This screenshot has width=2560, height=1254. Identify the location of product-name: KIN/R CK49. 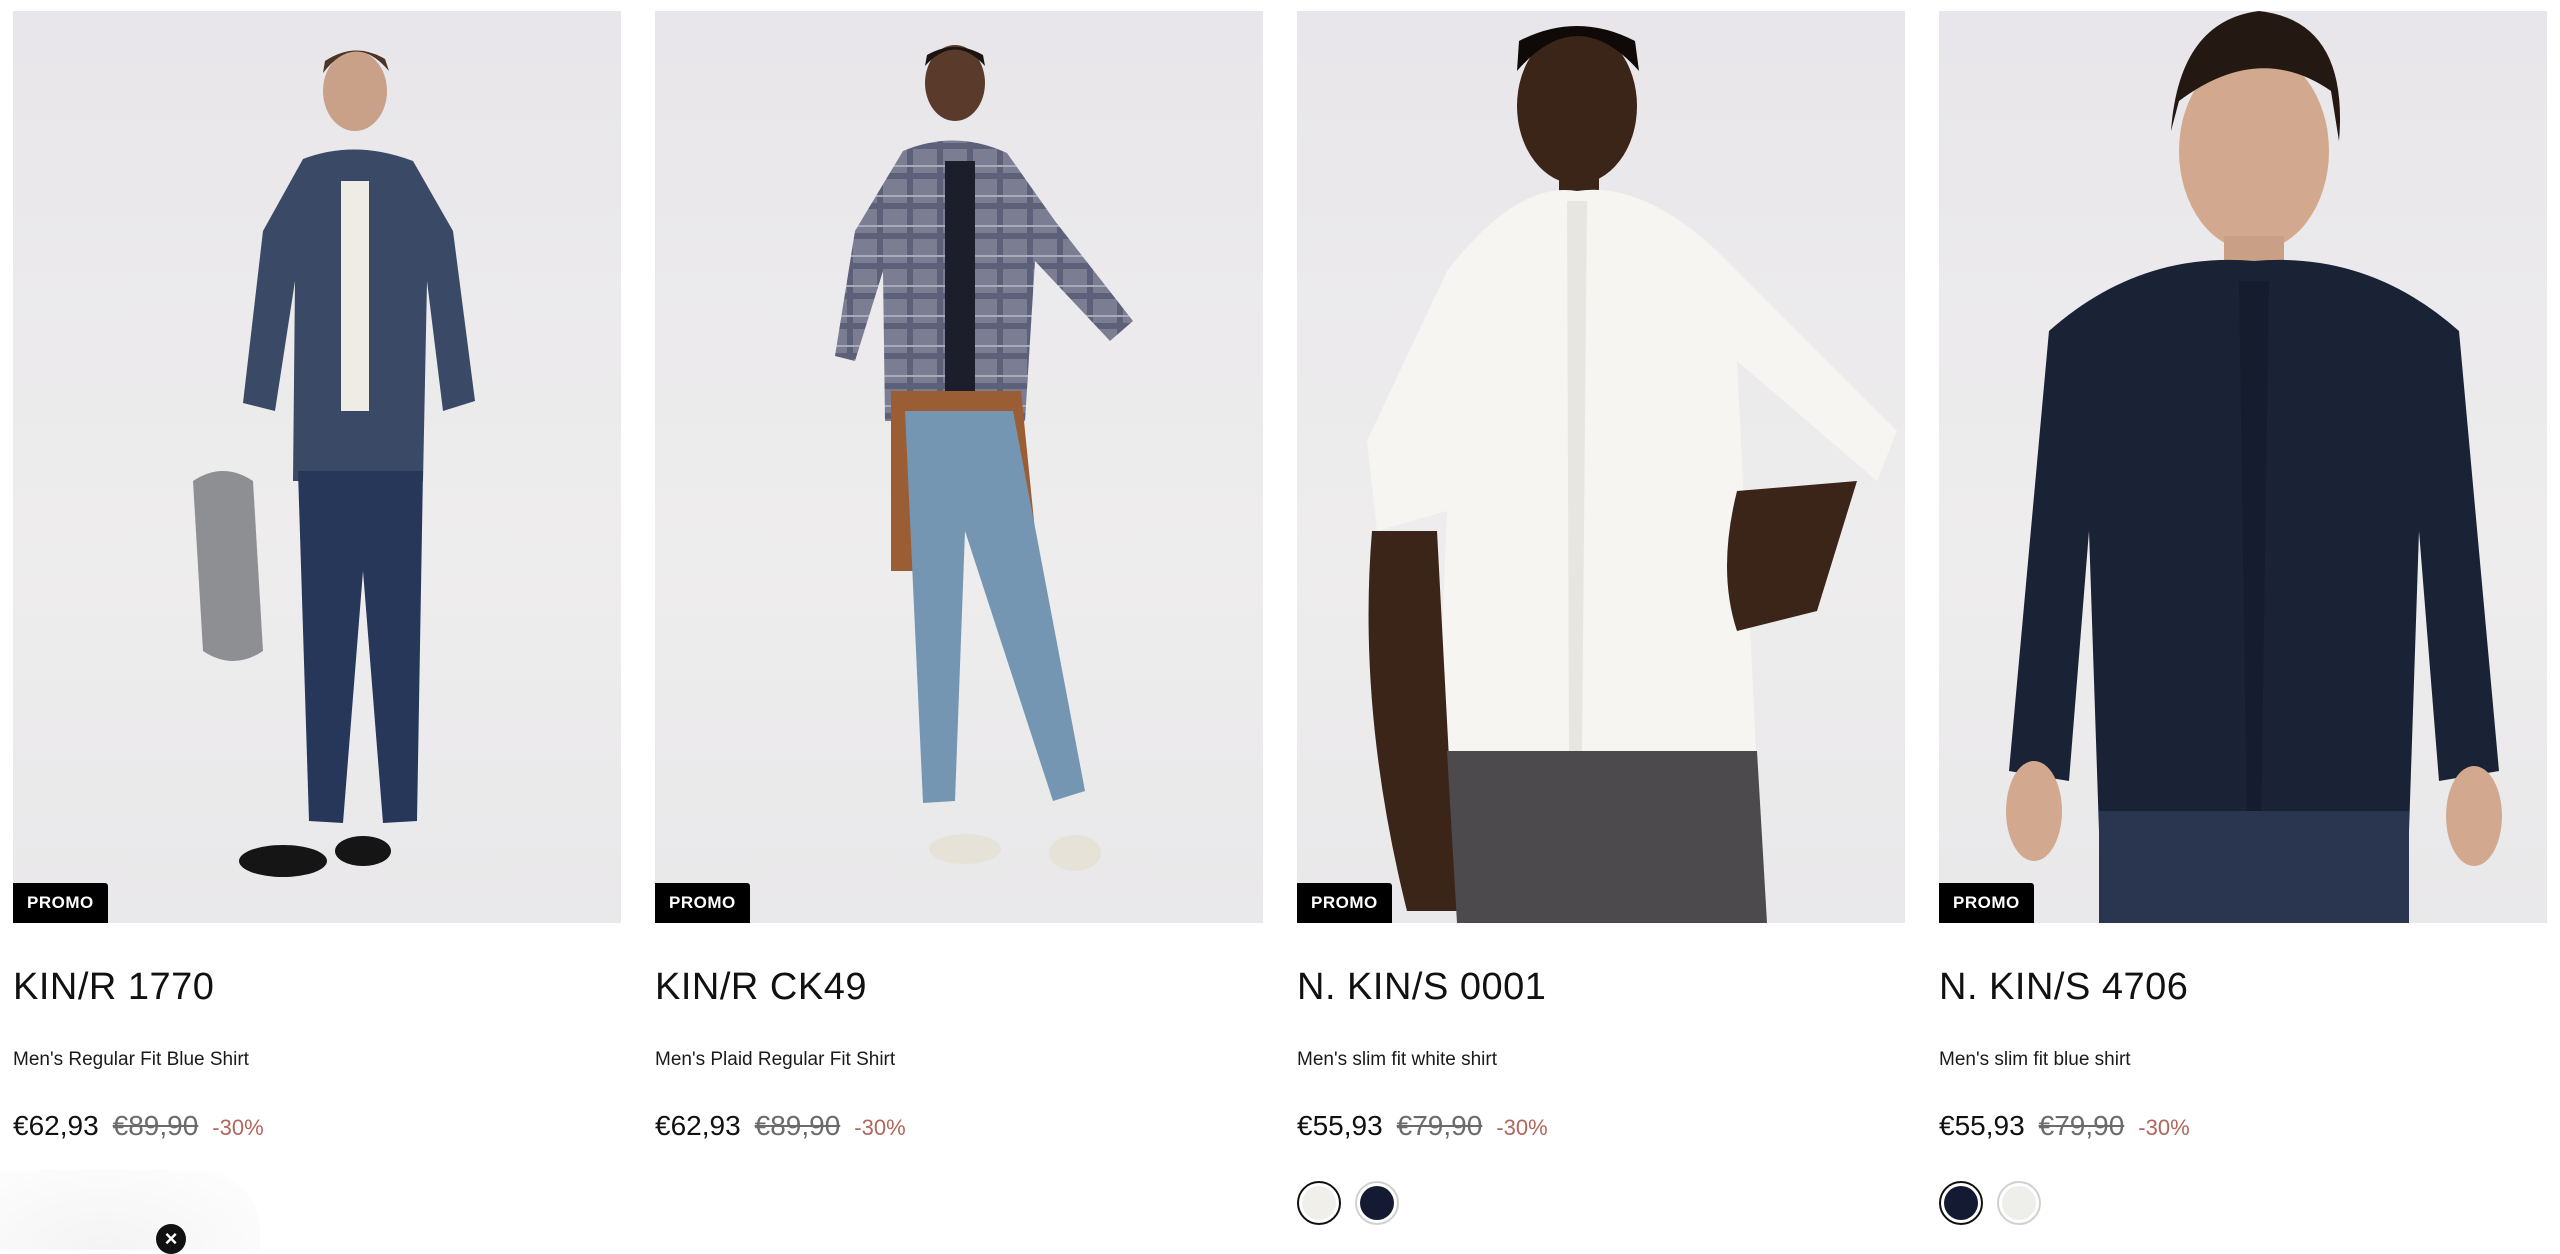
(959, 987).